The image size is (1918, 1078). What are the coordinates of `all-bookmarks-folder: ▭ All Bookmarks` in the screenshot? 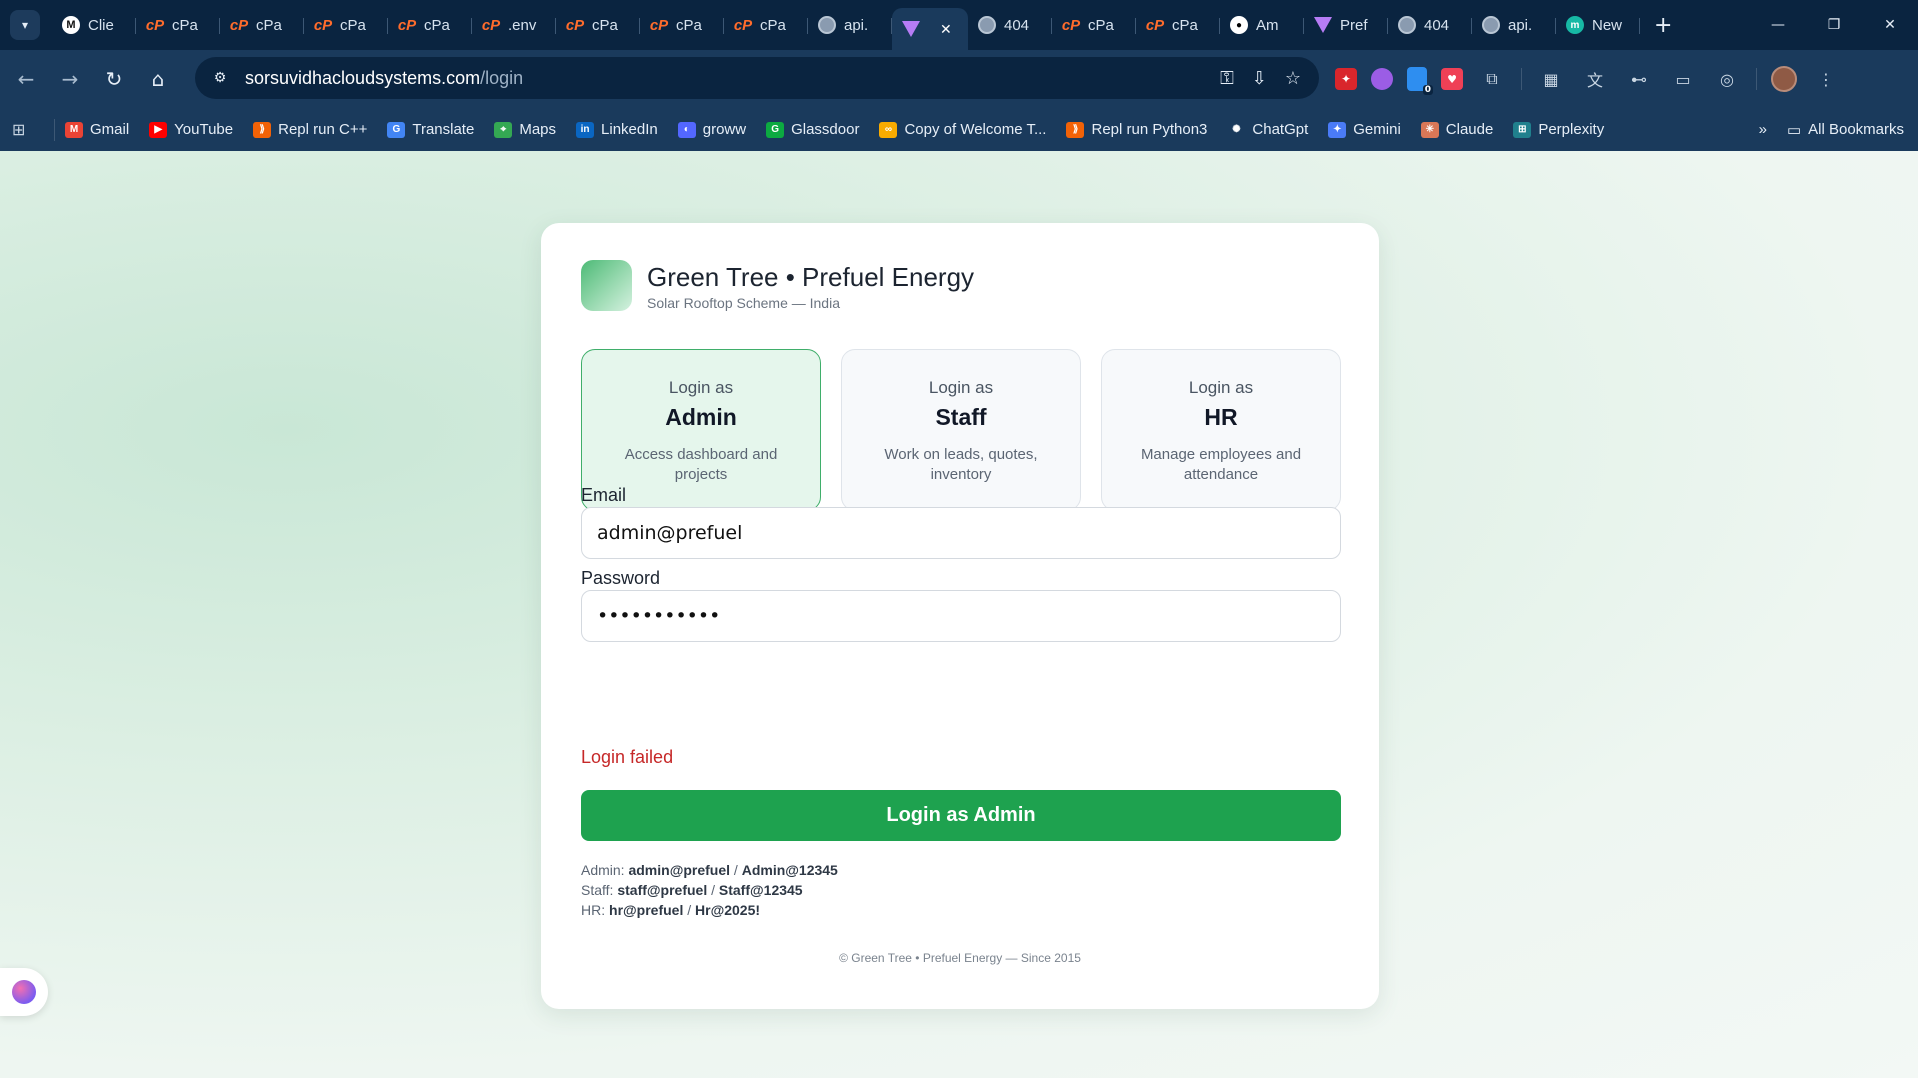 It's located at (1845, 130).